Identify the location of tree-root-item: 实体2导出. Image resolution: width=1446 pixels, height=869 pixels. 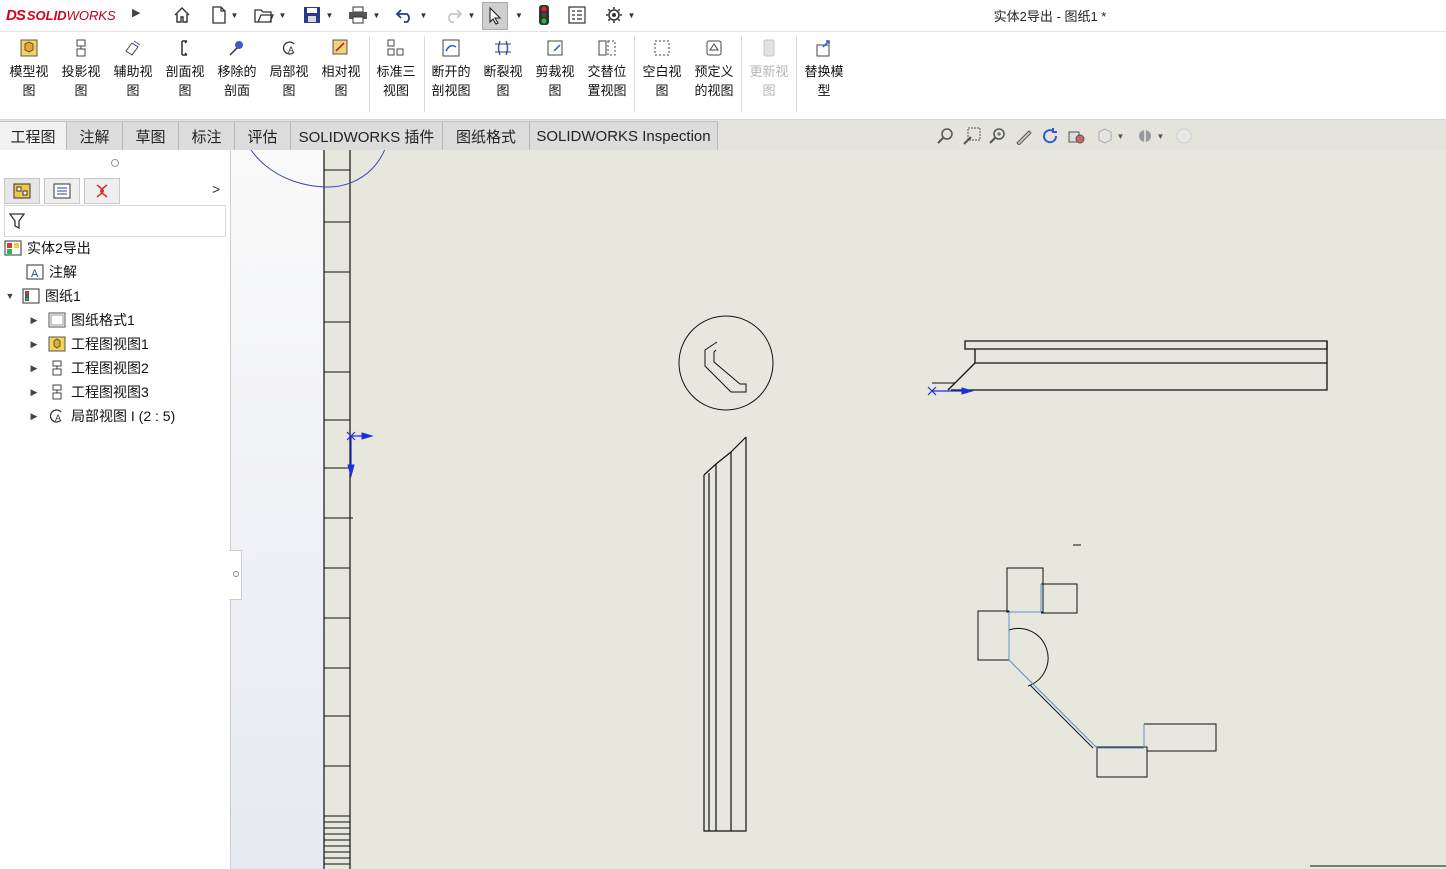
(47, 248).